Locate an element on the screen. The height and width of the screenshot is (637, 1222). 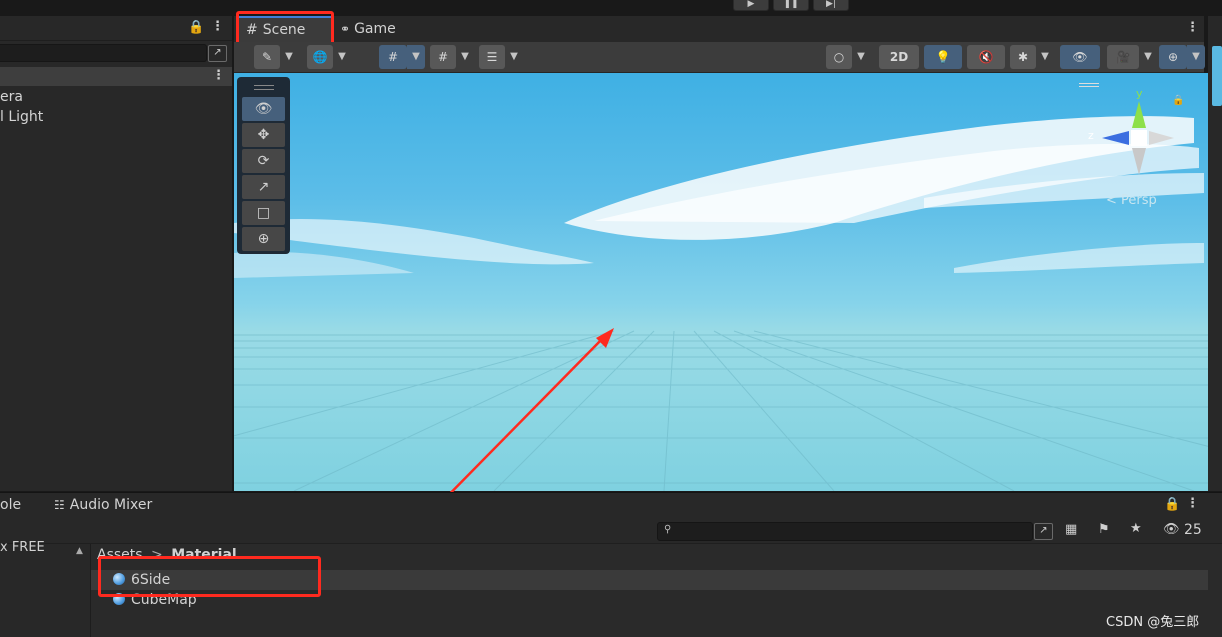
favorites-star-icon: ★ is located at coordinates (1136, 528).